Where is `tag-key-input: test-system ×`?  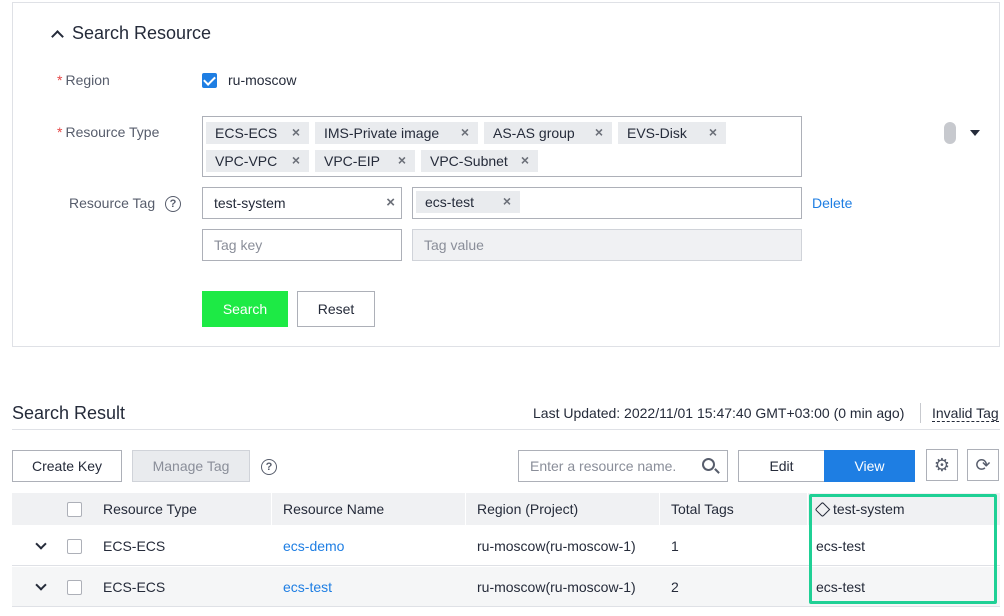
tag-key-input: test-system × is located at coordinates (302, 203).